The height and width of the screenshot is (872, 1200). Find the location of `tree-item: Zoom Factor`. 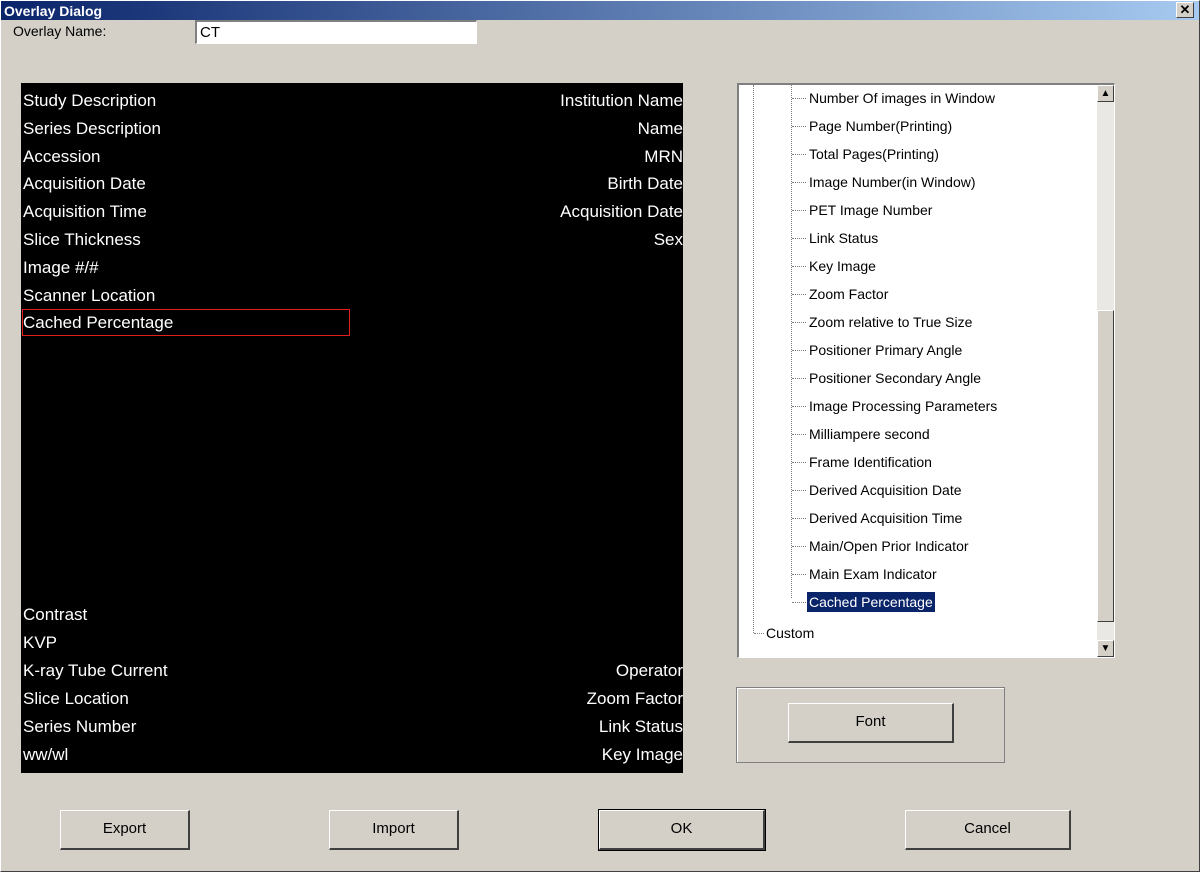

tree-item: Zoom Factor is located at coordinates (848, 294).